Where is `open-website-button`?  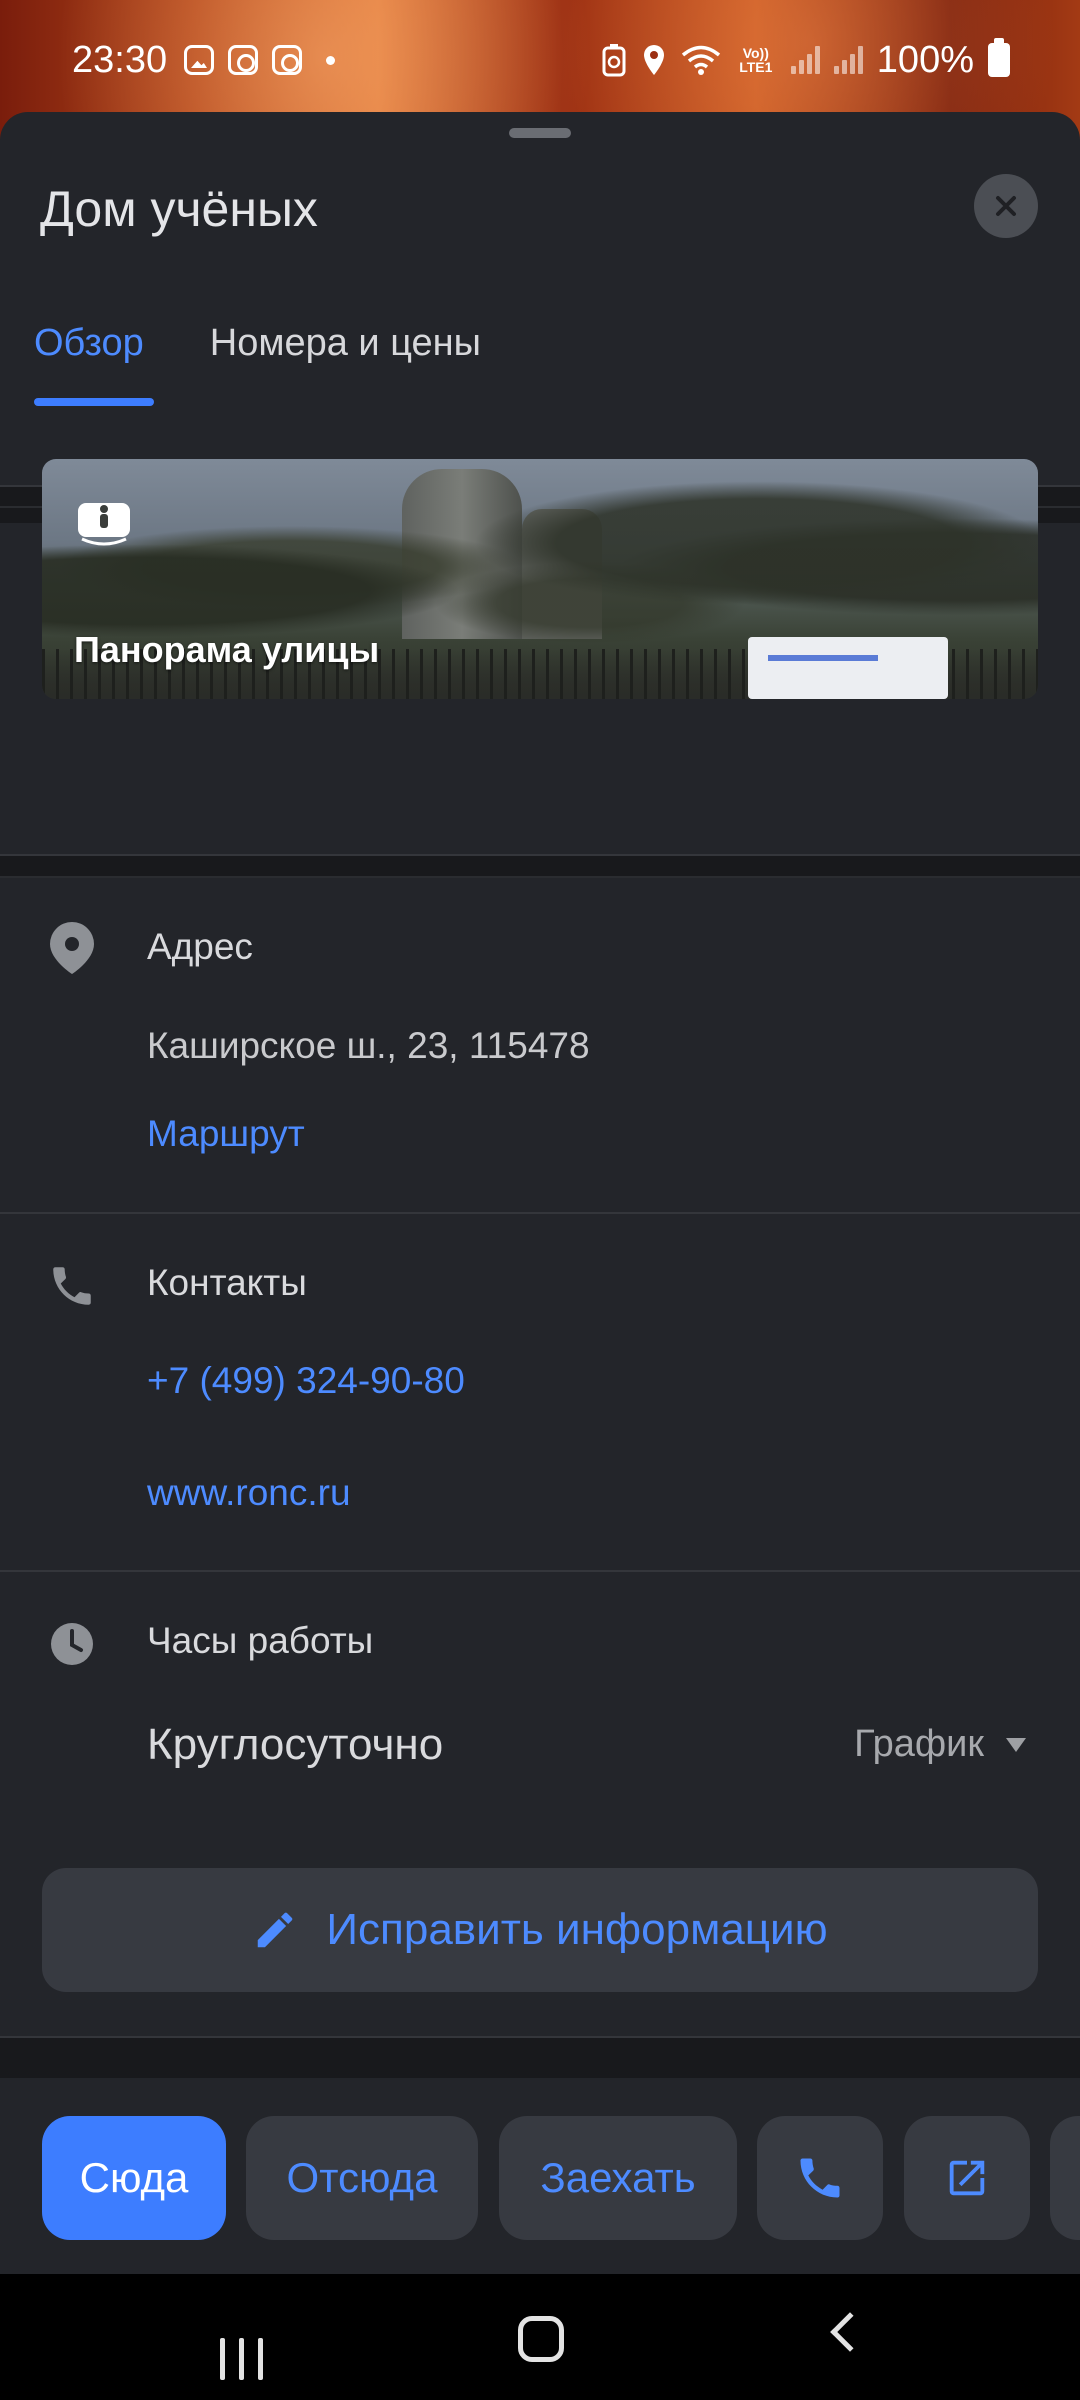
open-website-button is located at coordinates (967, 2178).